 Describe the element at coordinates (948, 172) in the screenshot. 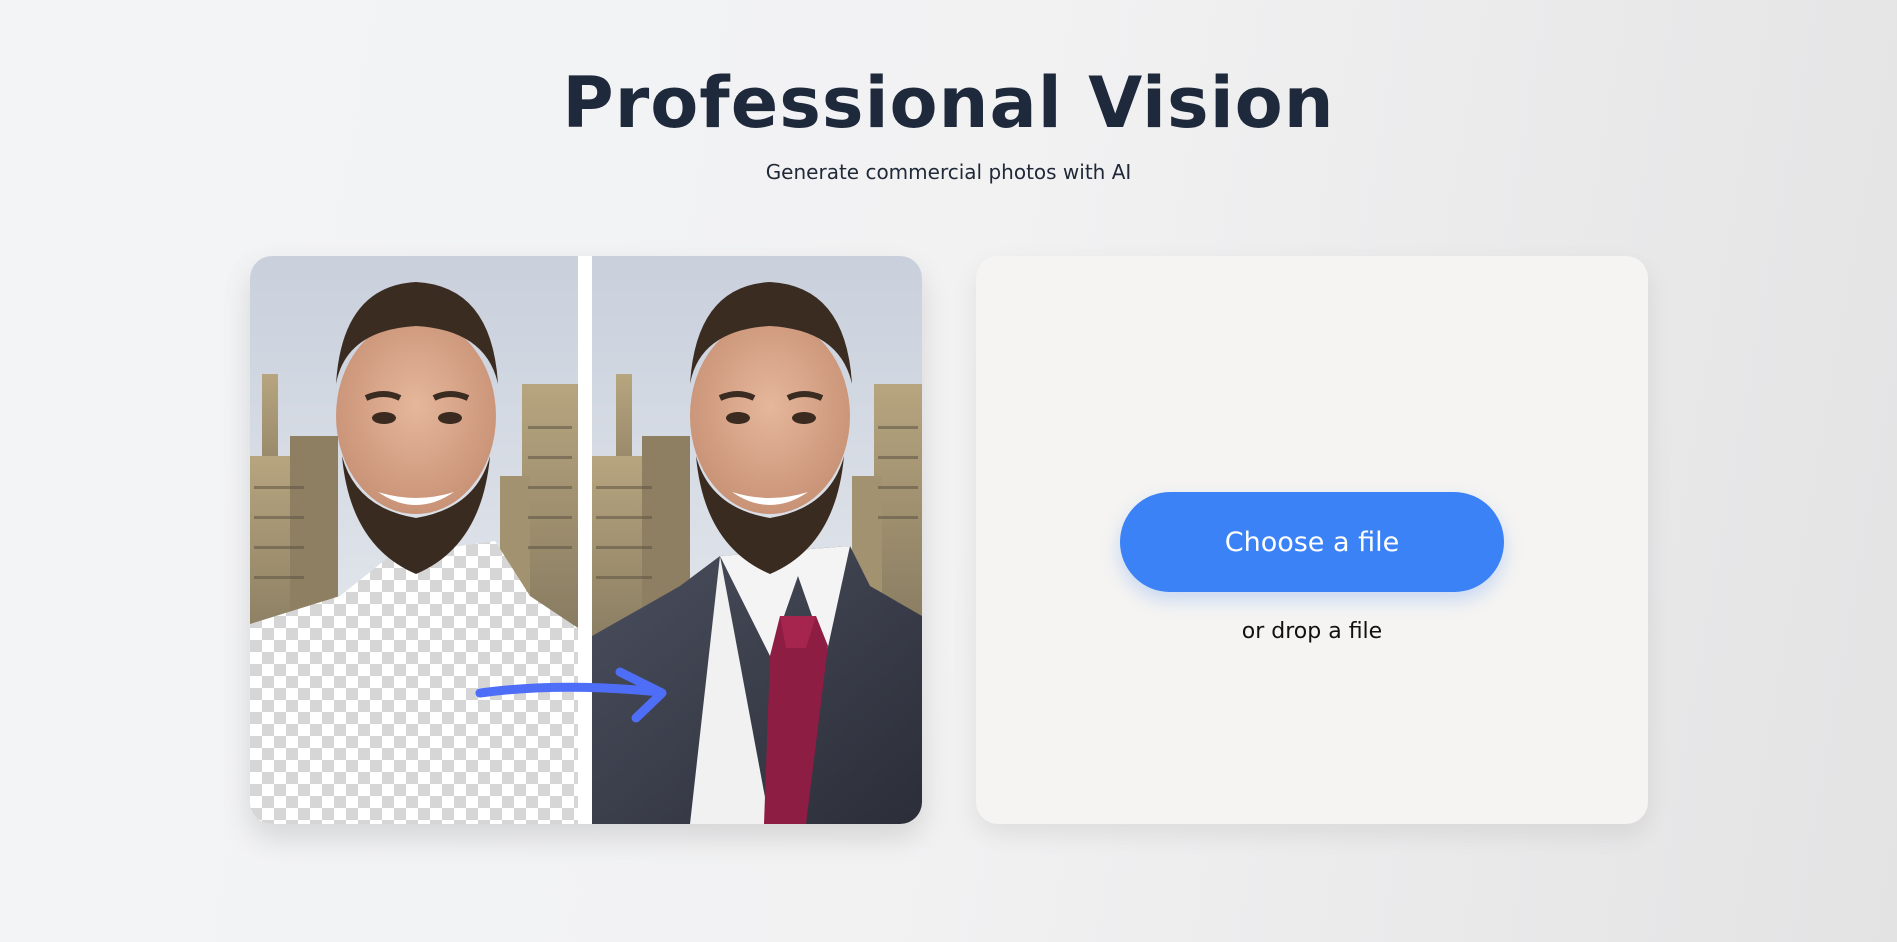

I see `page-subtitle: Generate commercial photos with AI` at that location.